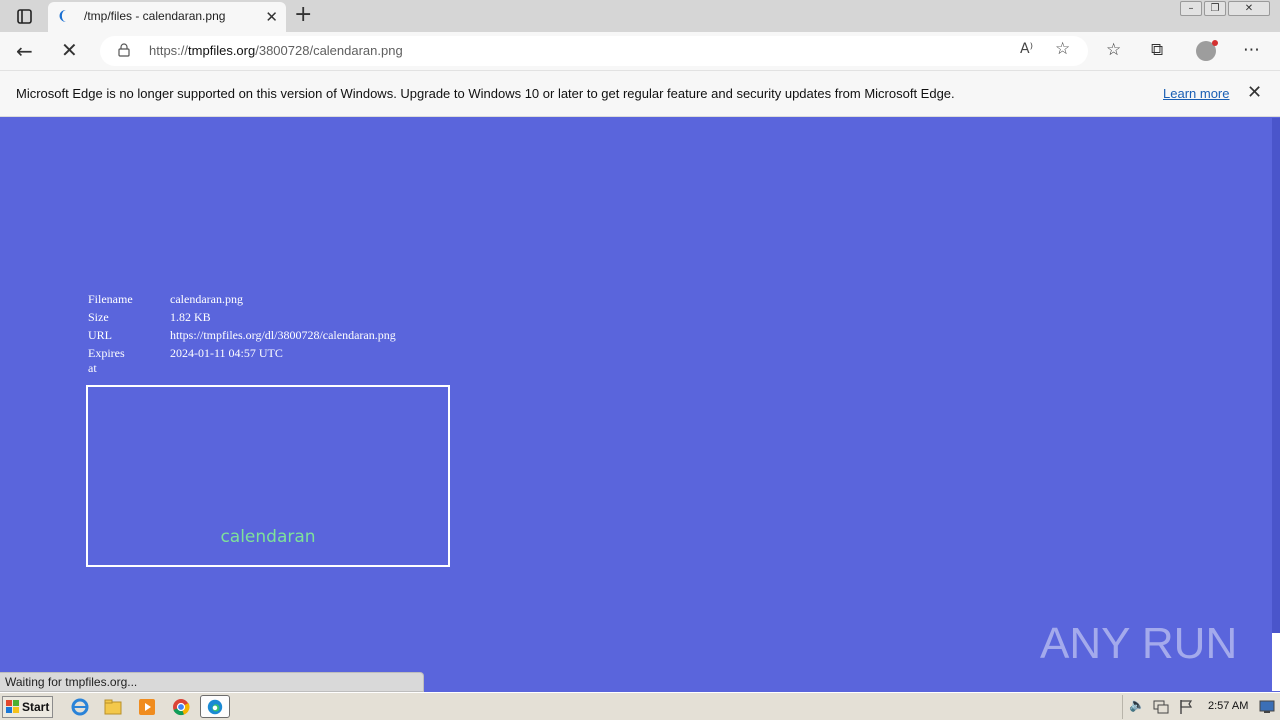 This screenshot has height=720, width=1280. I want to click on action-center-flag-icon, so click(1186, 707).